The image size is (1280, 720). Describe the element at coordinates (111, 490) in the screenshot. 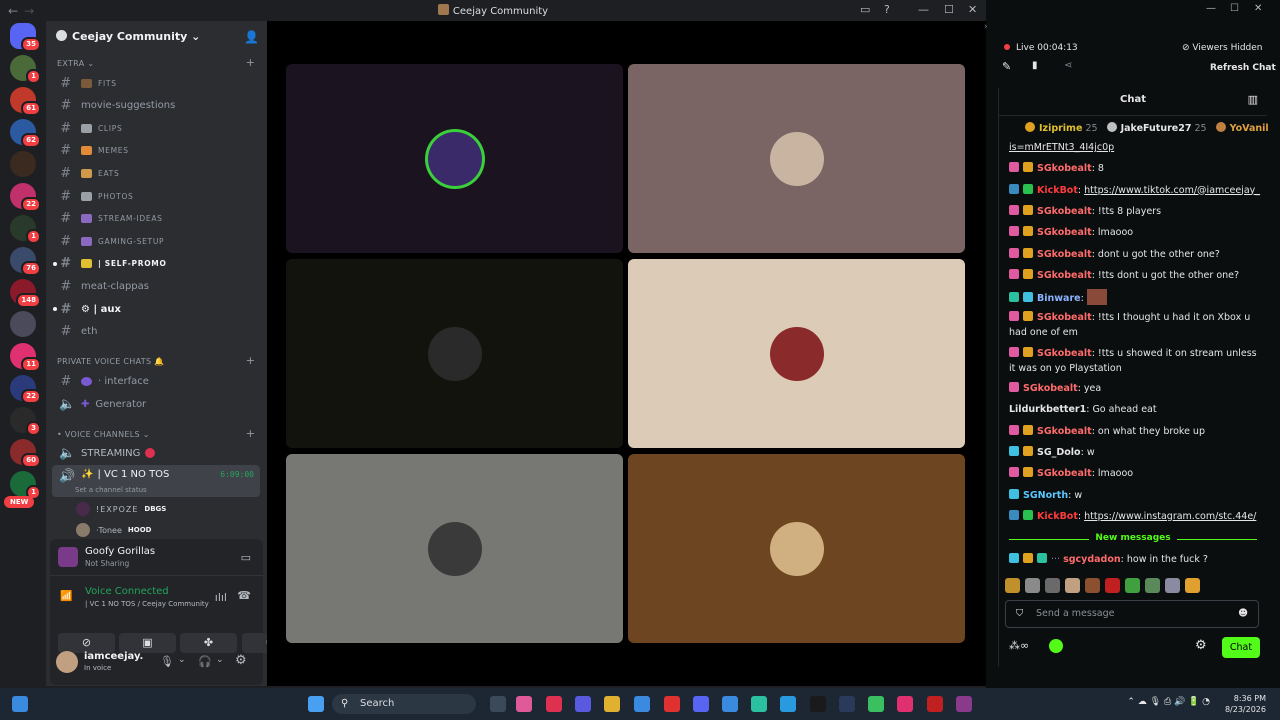

I see `channel-status: Set a channel status` at that location.